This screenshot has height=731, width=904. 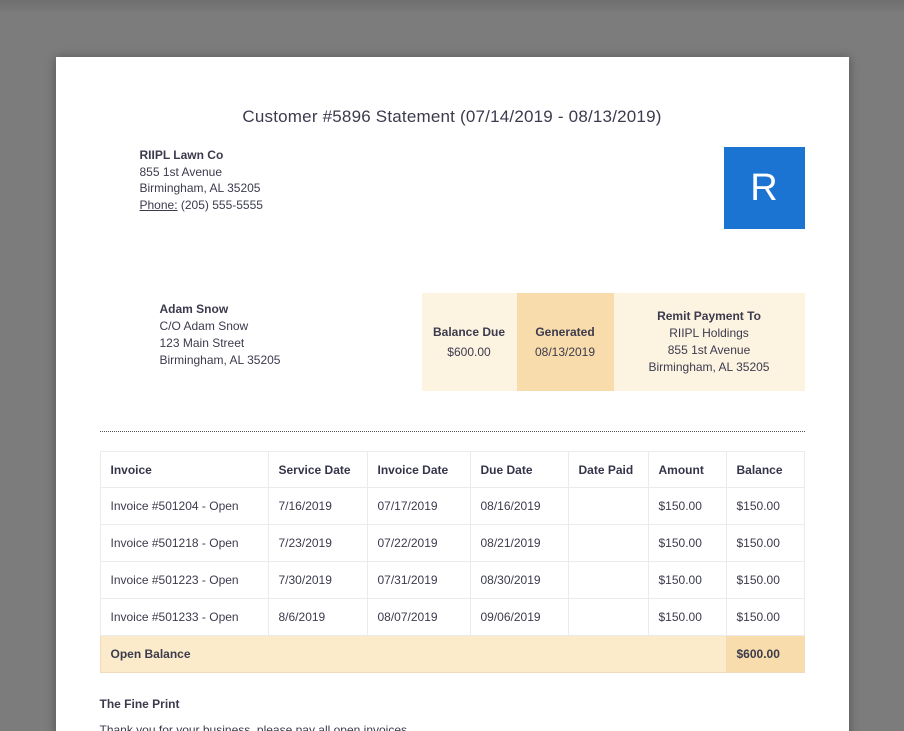 I want to click on phone-number: (205) 555-5555, so click(x=221, y=204).